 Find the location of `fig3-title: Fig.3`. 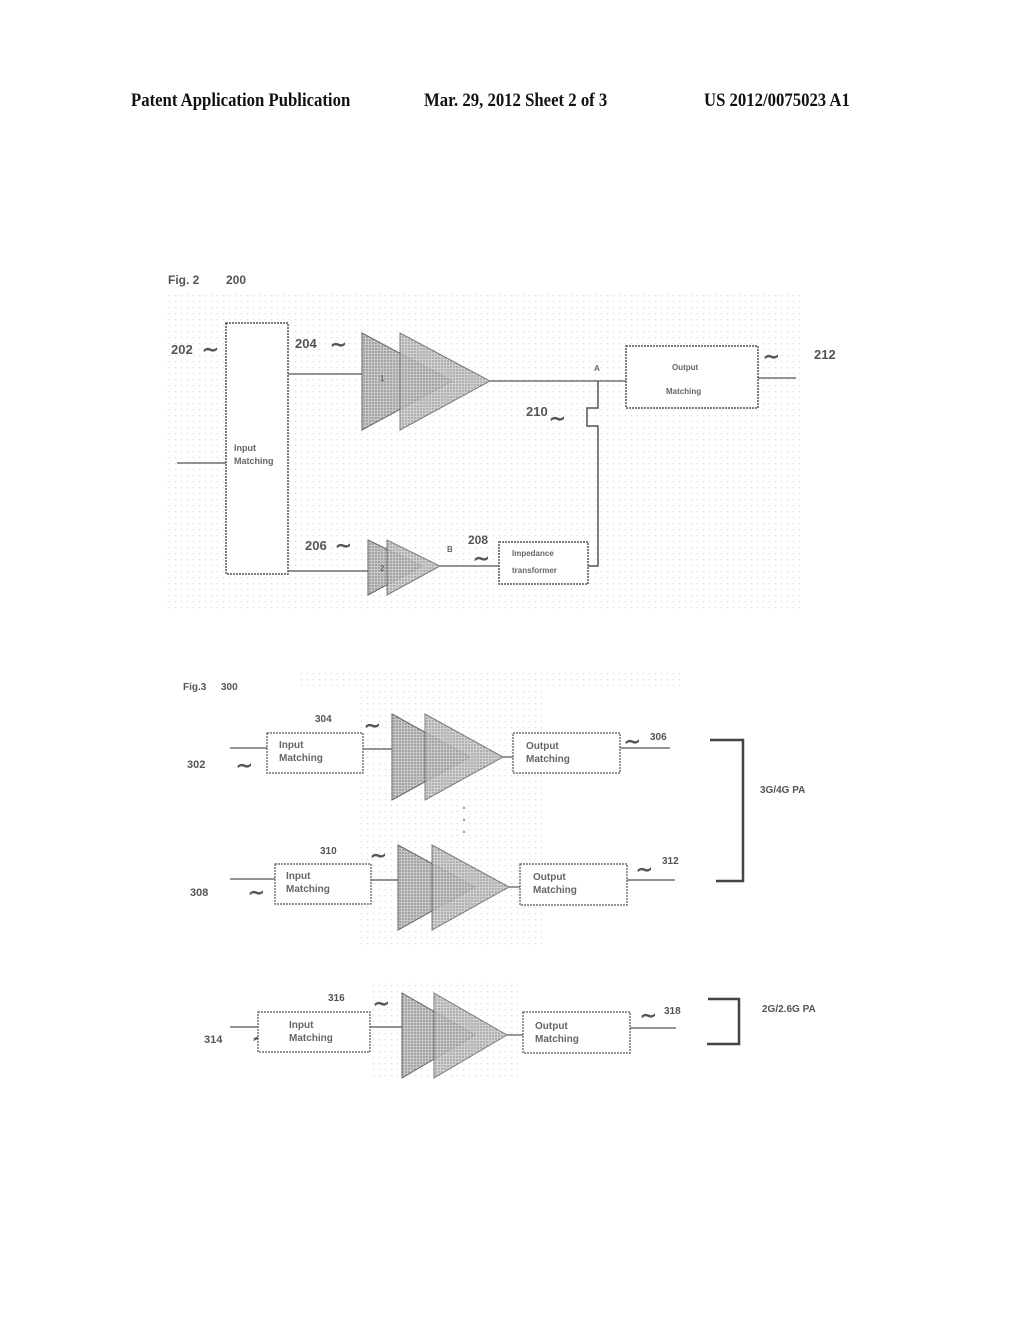

fig3-title: Fig.3 is located at coordinates (195, 687).